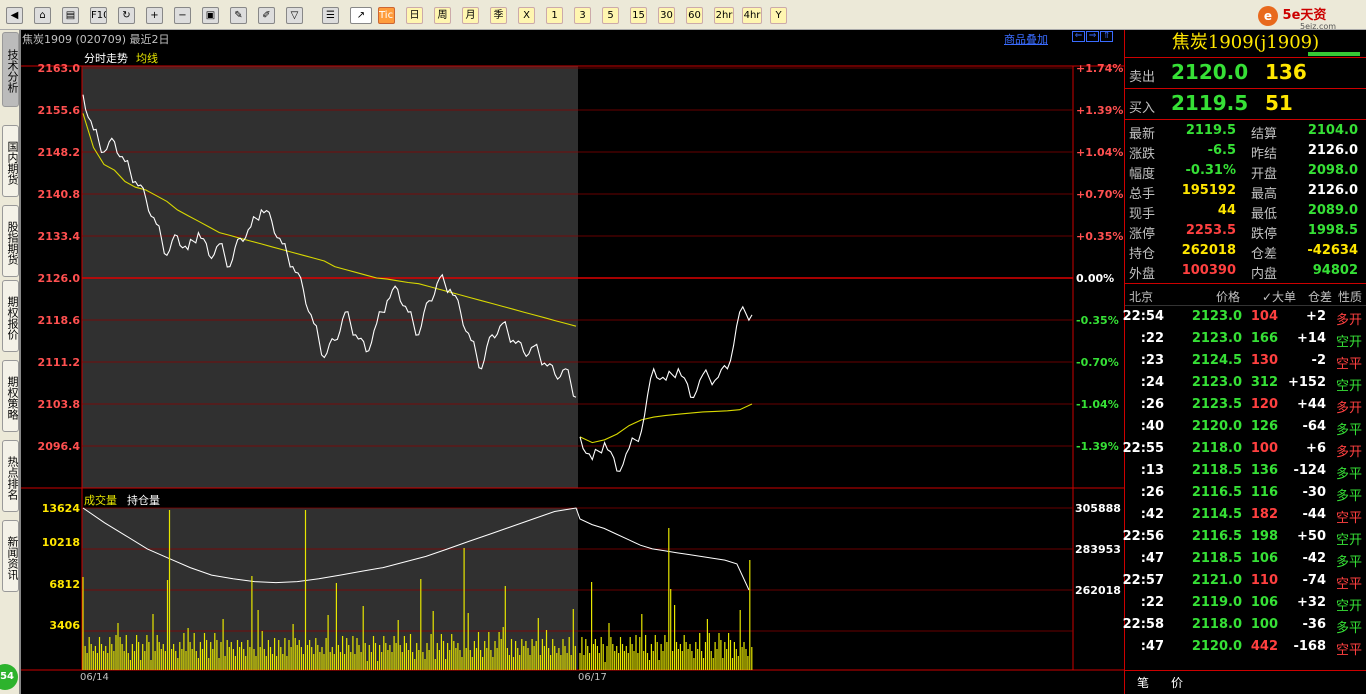 The width and height of the screenshot is (1366, 694). What do you see at coordinates (1311, 536) in the screenshot?
I see `tick-diff: +50` at bounding box center [1311, 536].